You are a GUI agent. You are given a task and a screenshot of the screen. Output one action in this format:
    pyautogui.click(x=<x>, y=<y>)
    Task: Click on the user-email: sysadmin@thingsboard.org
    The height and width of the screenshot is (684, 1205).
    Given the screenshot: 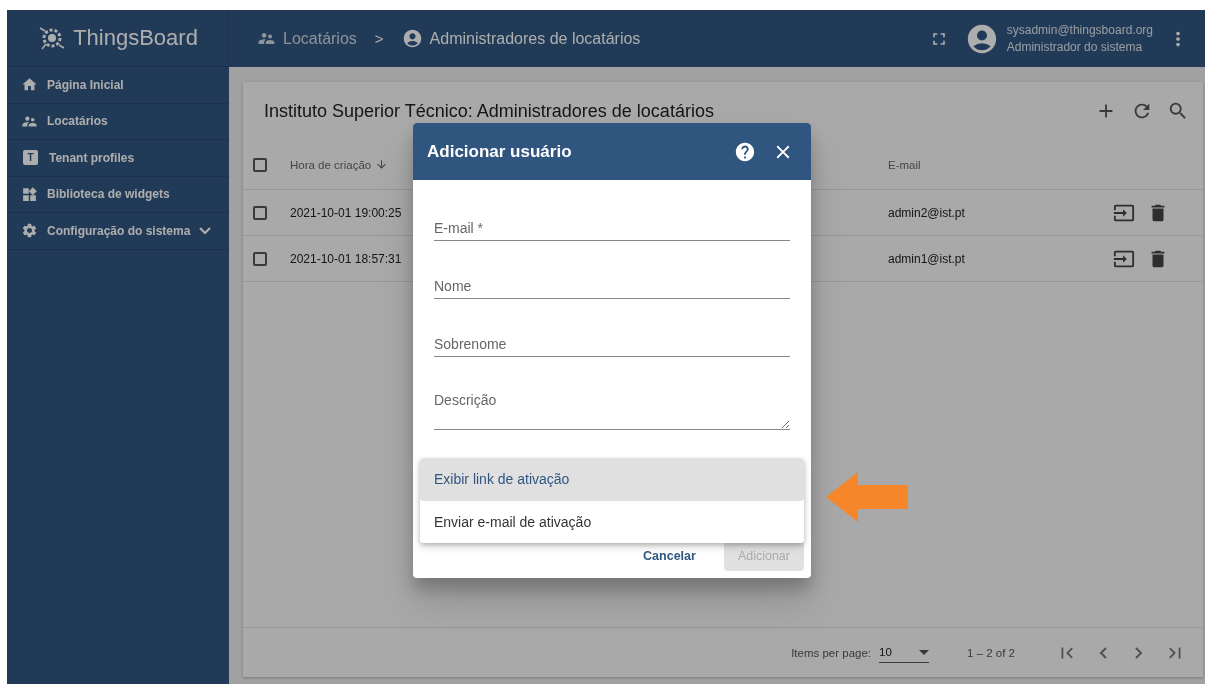 What is the action you would take?
    pyautogui.click(x=1079, y=30)
    